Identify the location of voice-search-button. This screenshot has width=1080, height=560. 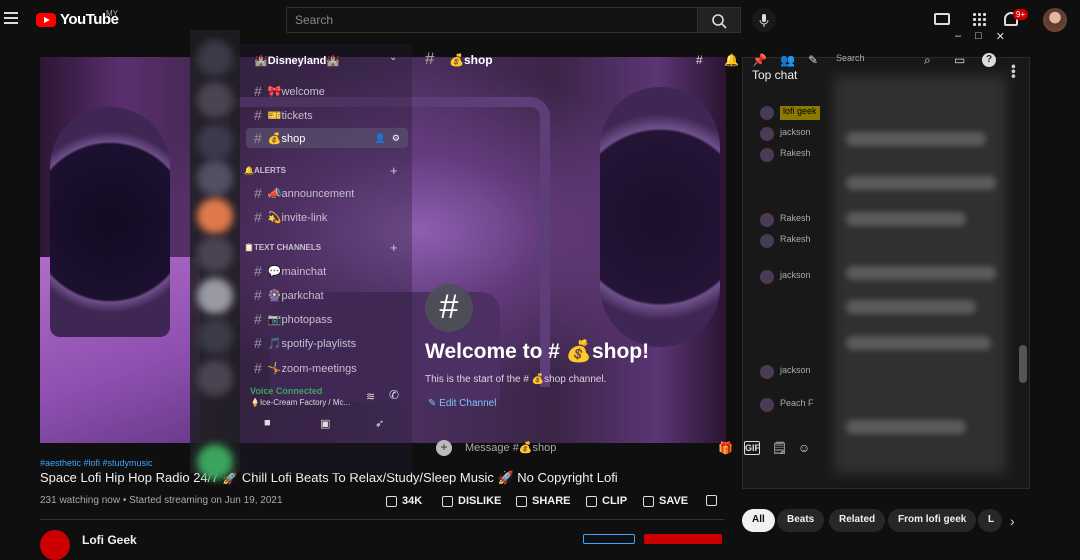
(764, 20).